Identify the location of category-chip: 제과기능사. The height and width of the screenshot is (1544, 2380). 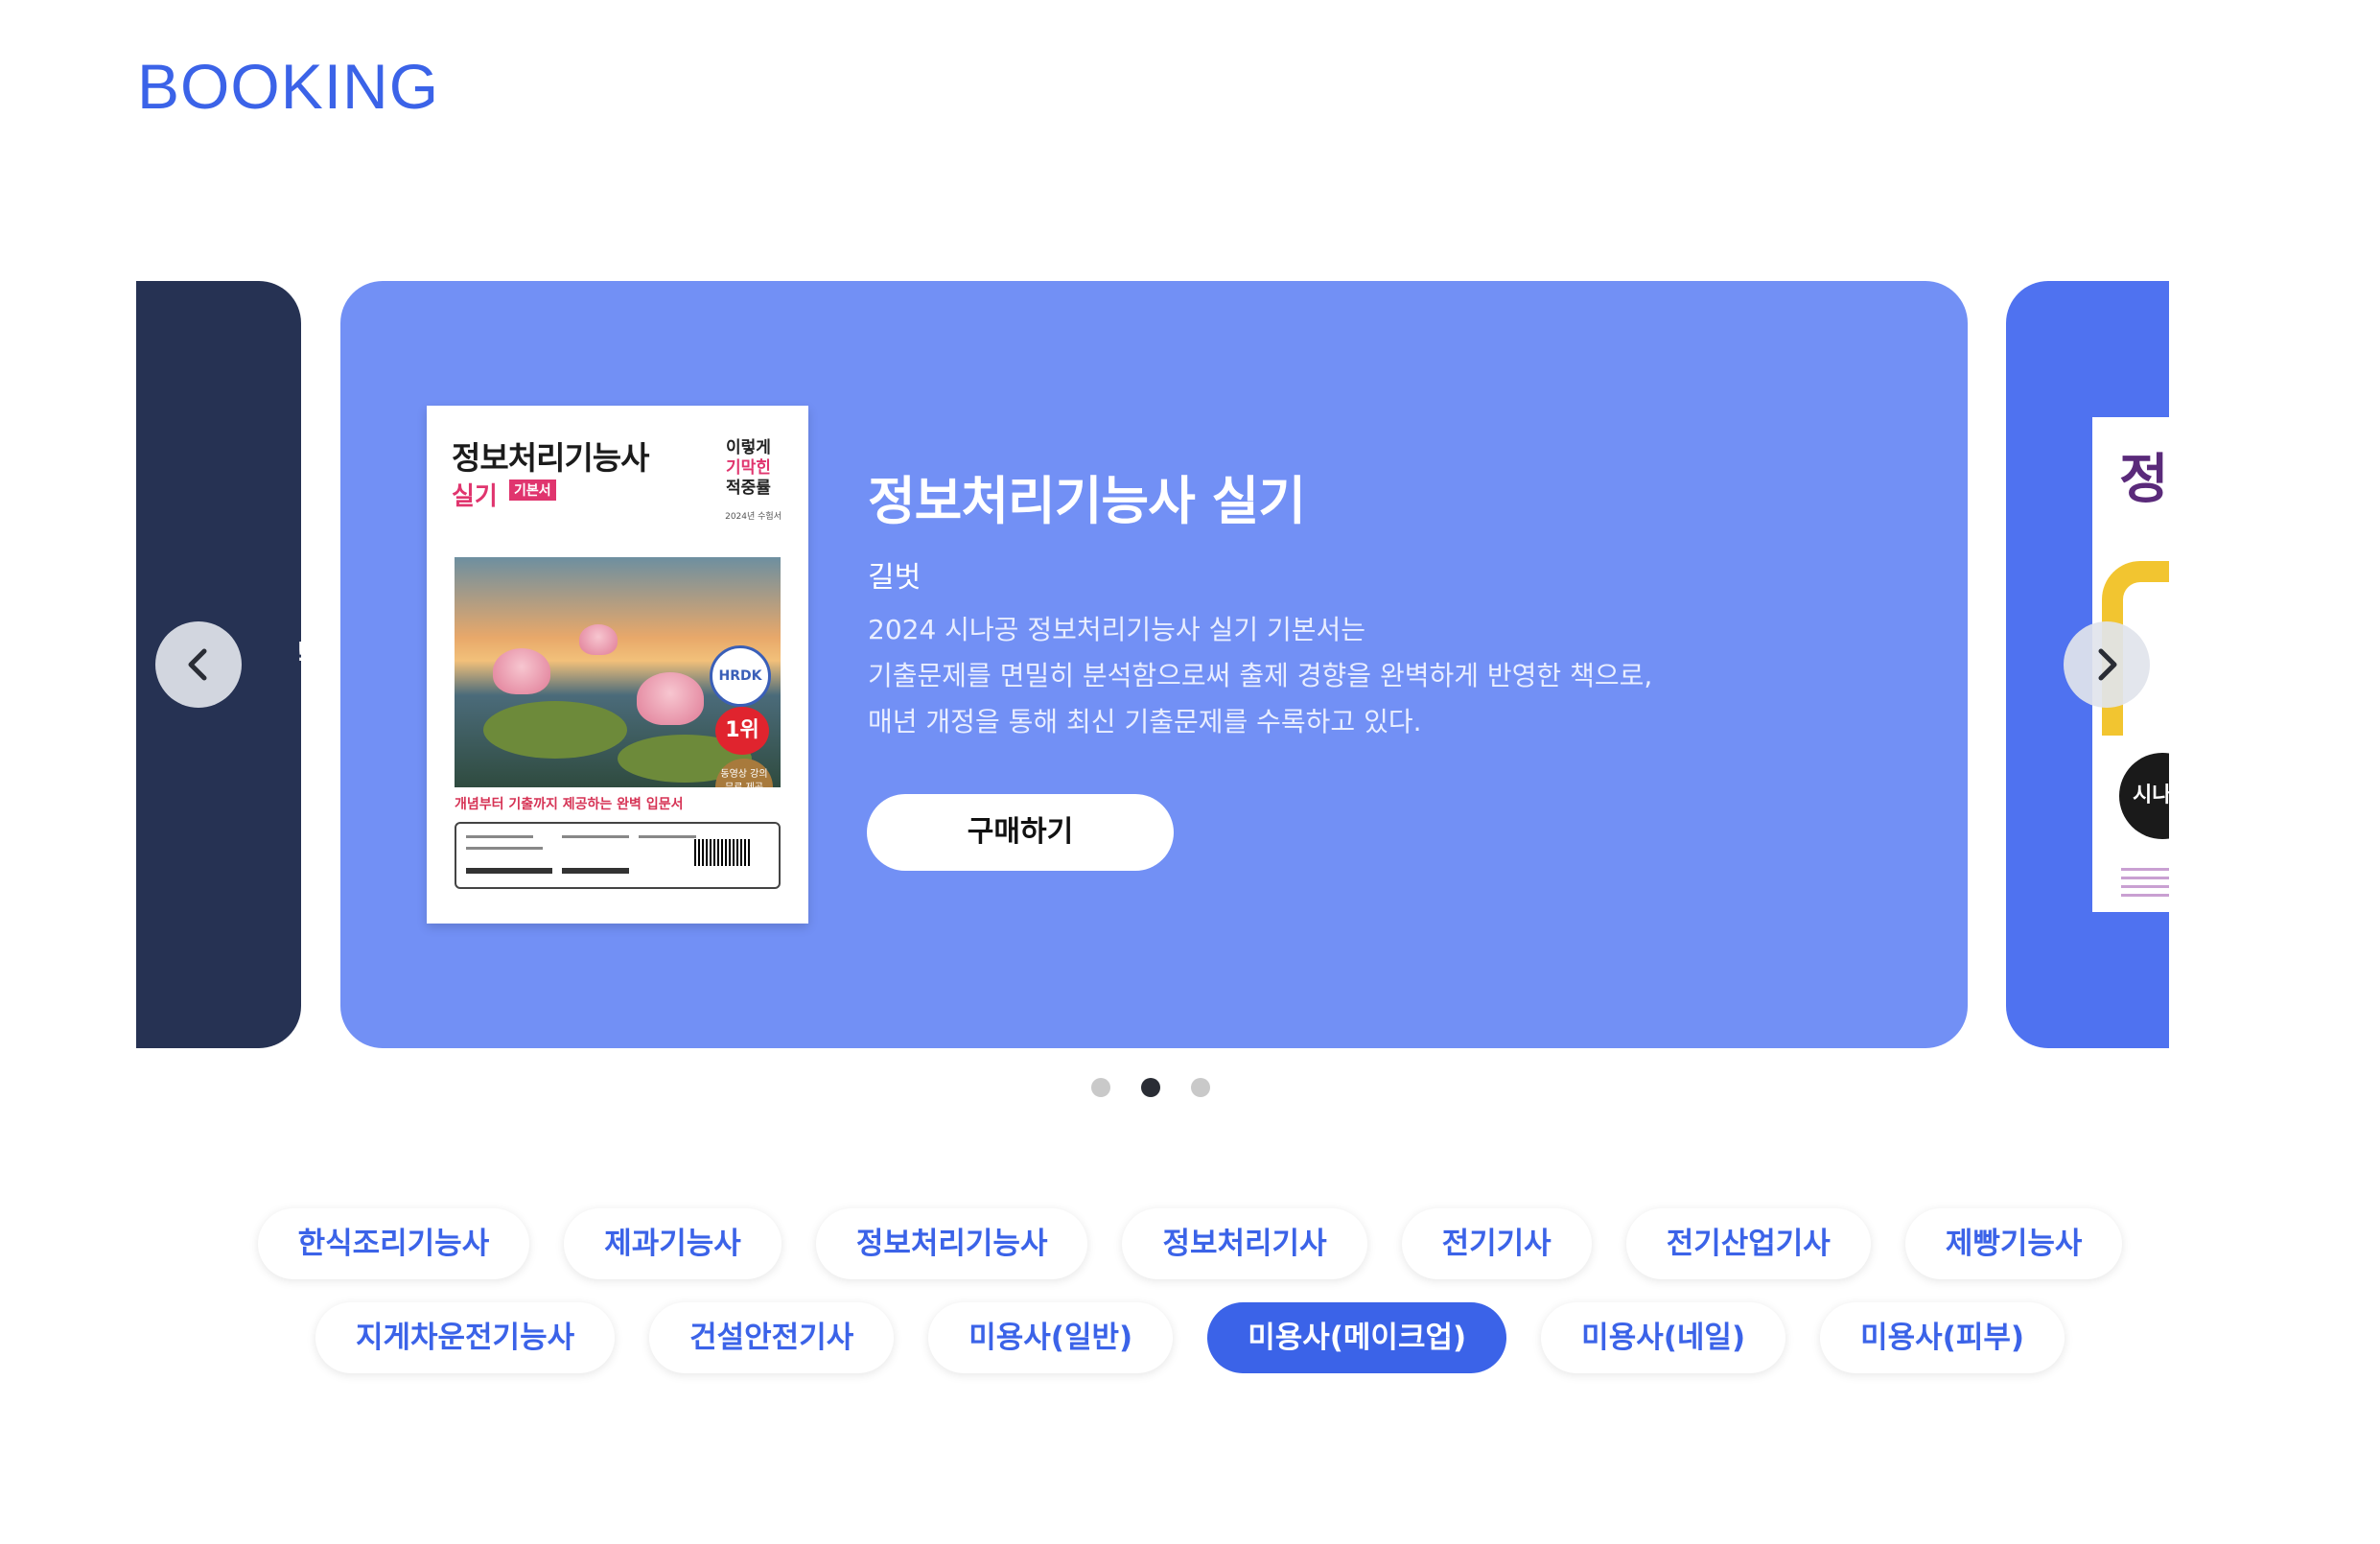
(673, 1243).